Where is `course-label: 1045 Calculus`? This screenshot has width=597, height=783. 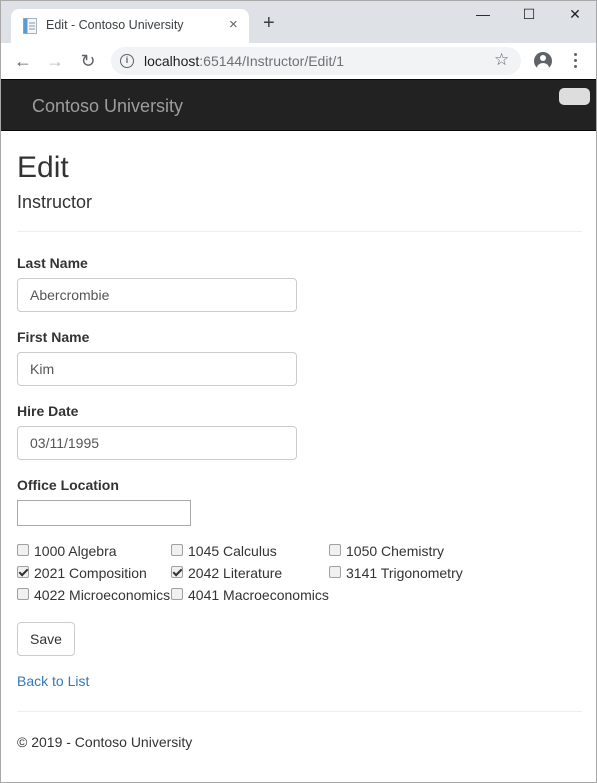 course-label: 1045 Calculus is located at coordinates (232, 551).